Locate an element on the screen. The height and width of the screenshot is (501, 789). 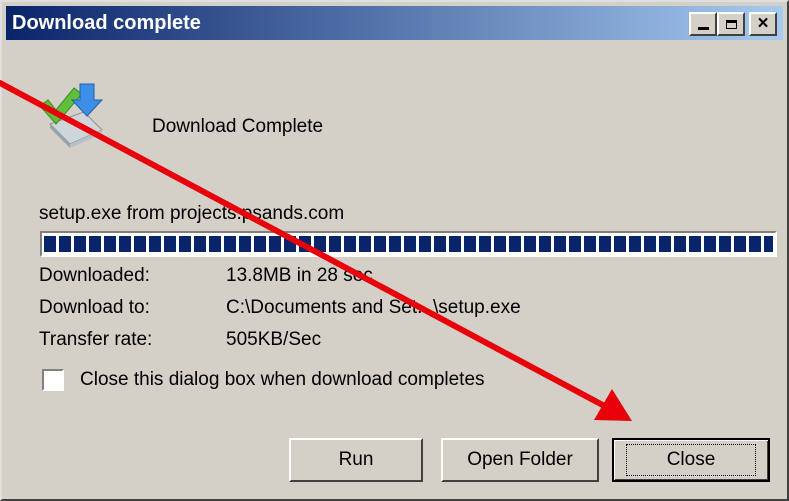
transfer-rate-label: Transfer rate: is located at coordinates (96, 339).